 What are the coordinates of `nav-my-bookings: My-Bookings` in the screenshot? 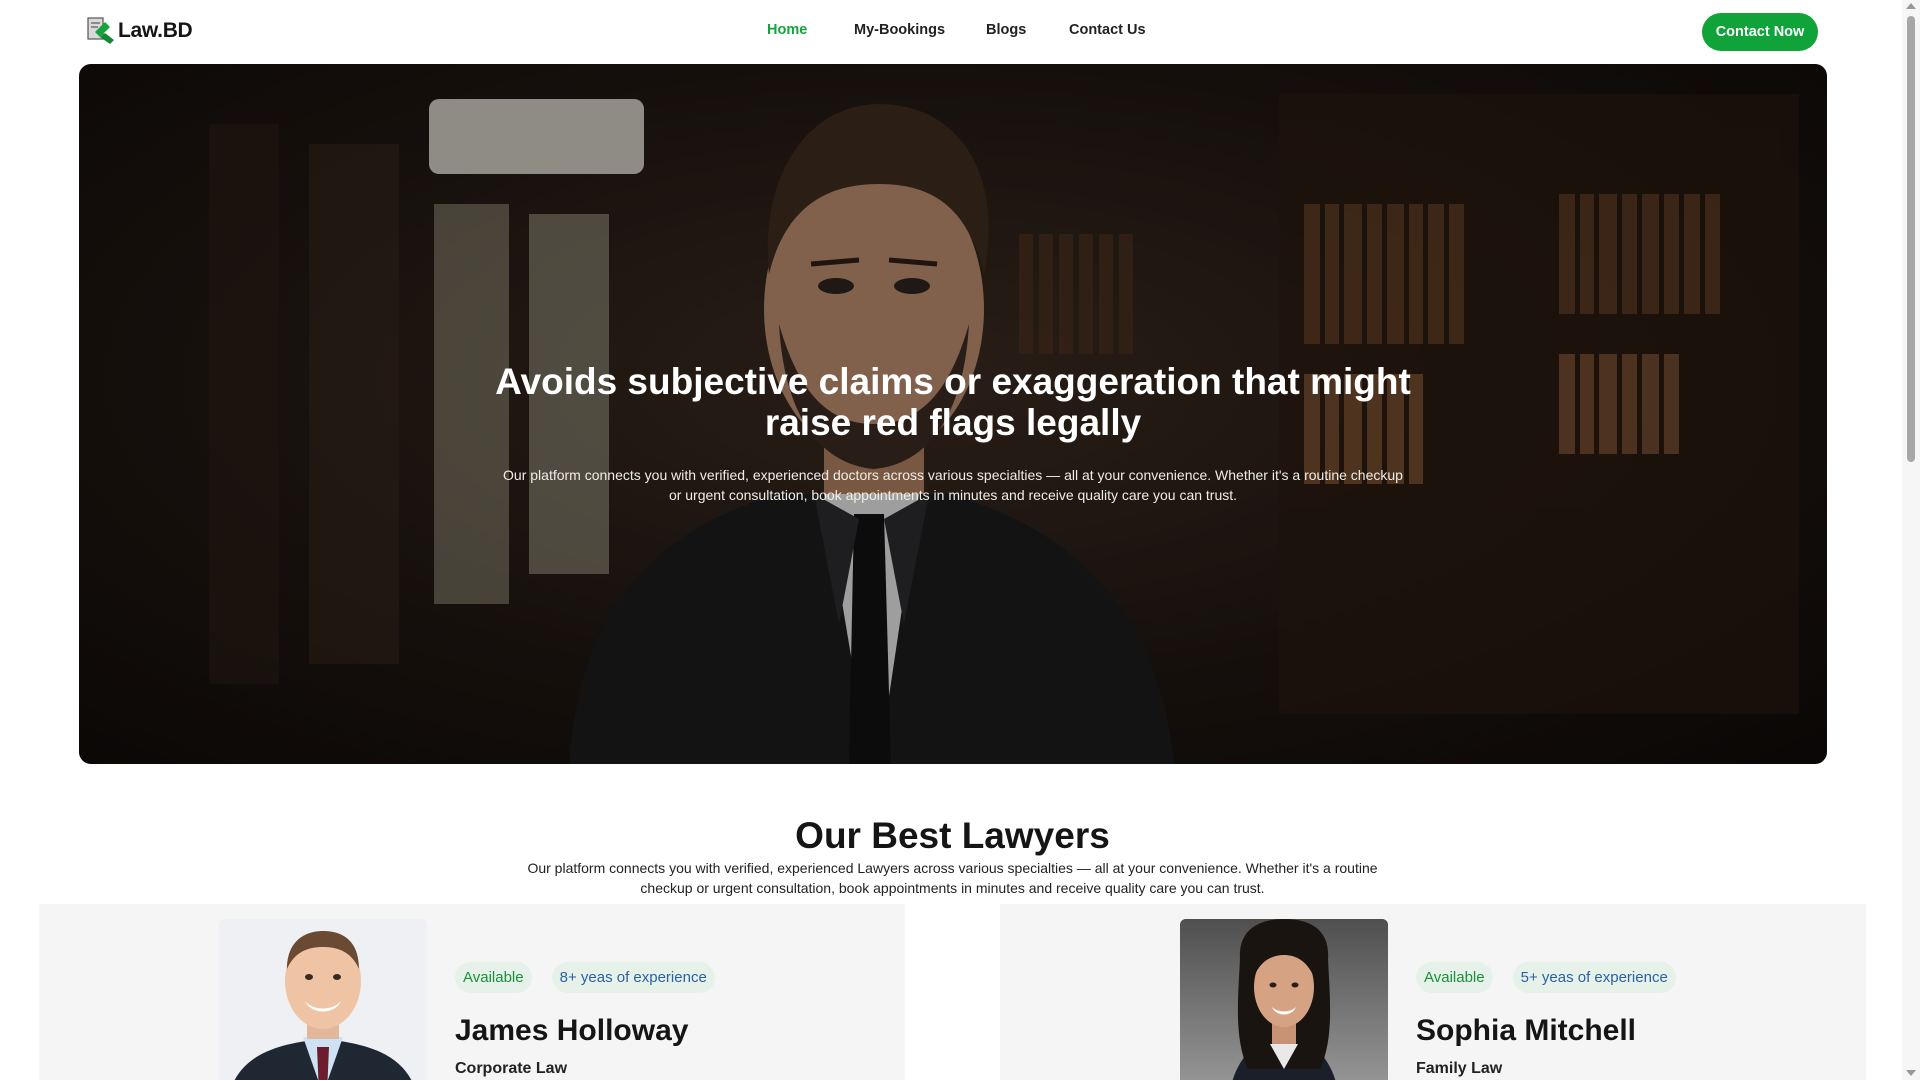 It's located at (899, 30).